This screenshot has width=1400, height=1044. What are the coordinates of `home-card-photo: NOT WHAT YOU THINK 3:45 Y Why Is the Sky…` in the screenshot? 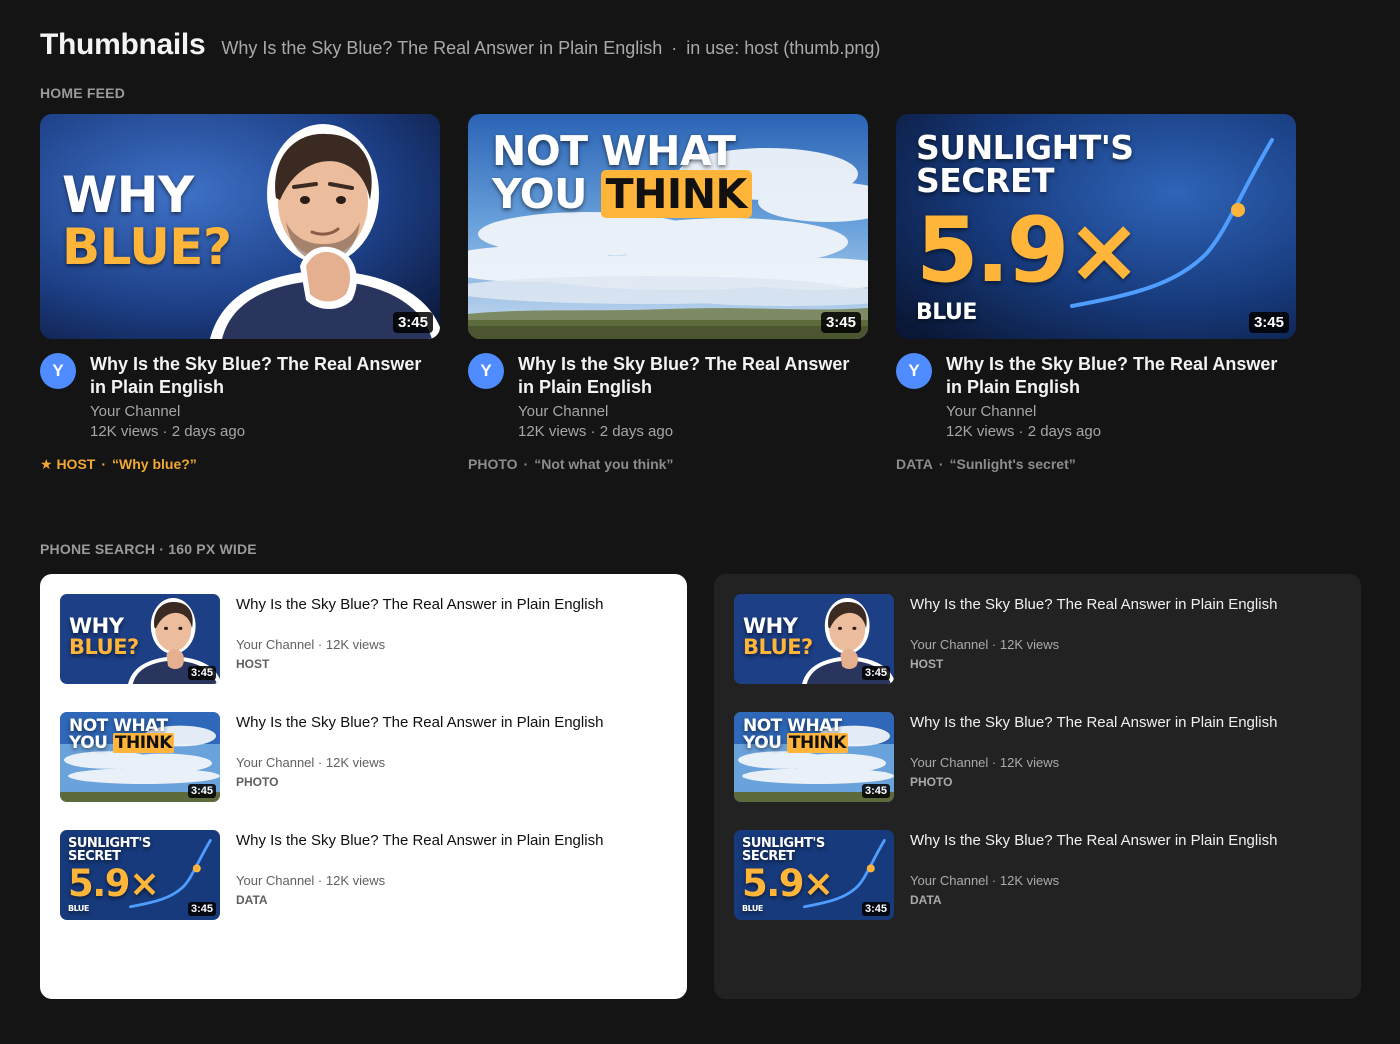 It's located at (668, 294).